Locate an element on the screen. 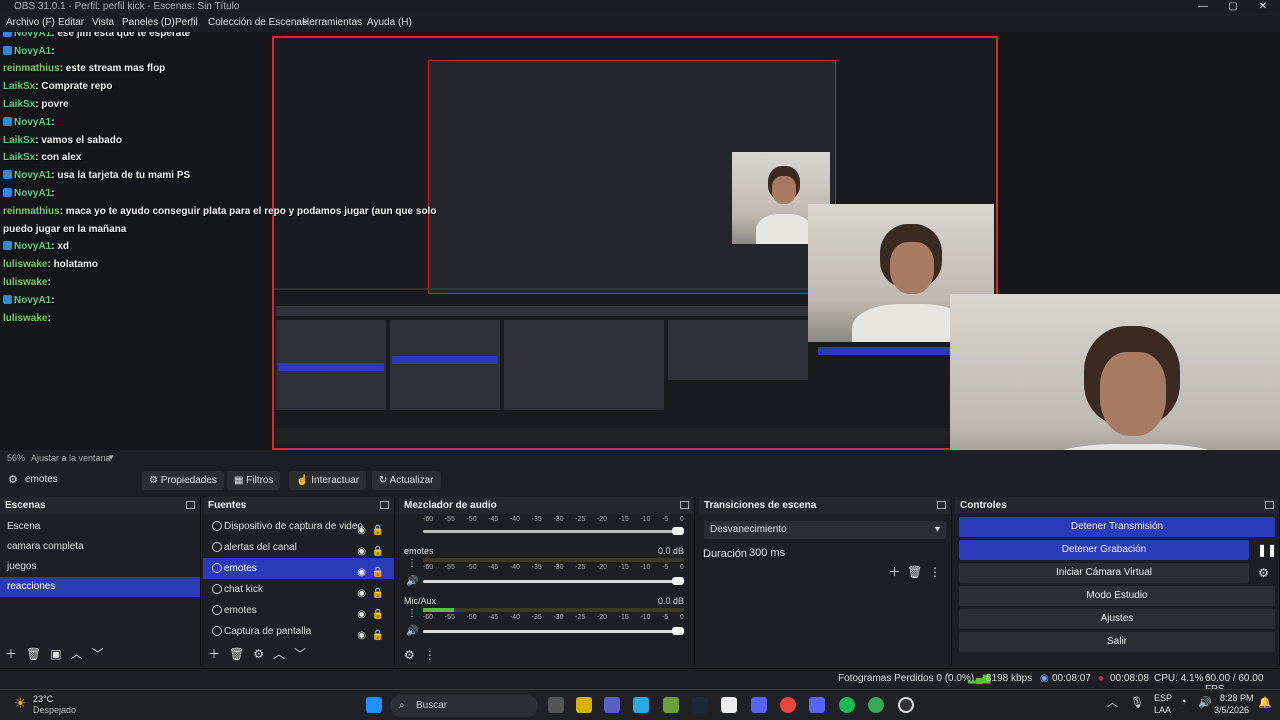 The width and height of the screenshot is (1280, 720). studio-mode-button: Modo Estudio is located at coordinates (1117, 596).